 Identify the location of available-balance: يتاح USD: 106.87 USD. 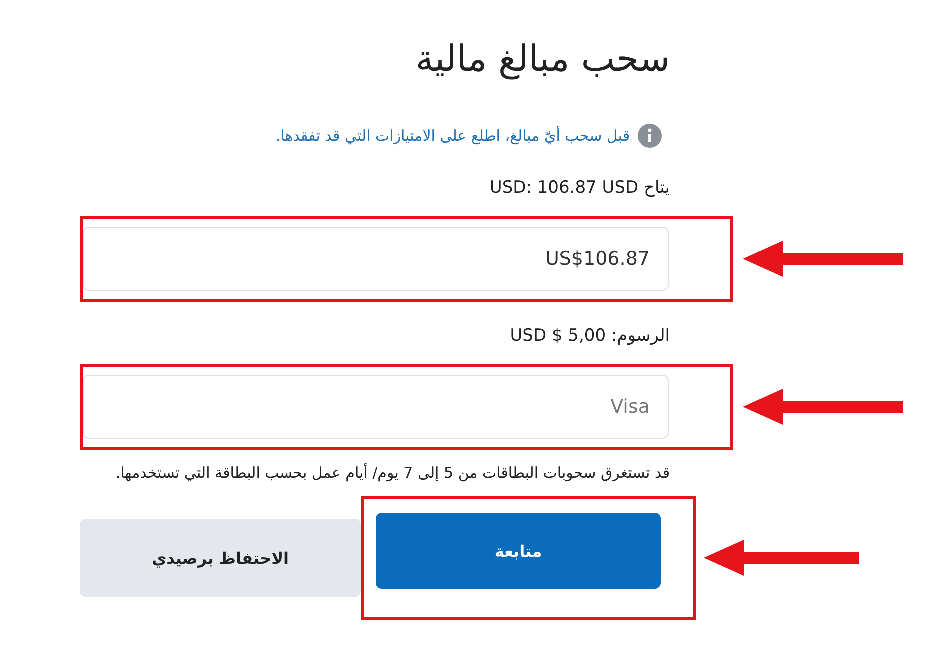
(580, 188).